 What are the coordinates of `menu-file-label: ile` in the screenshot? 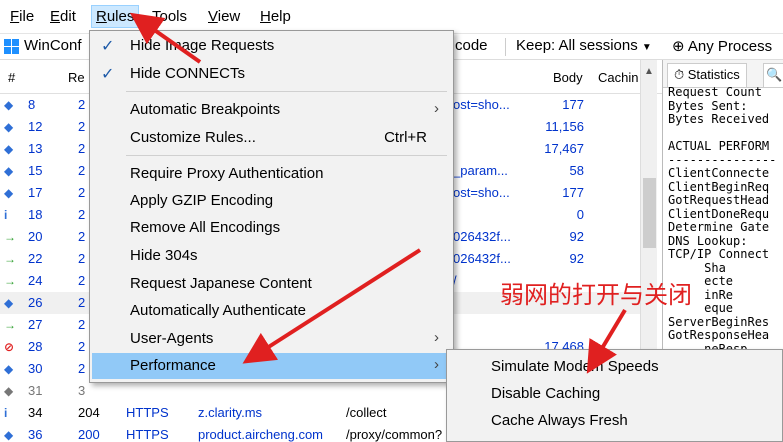 It's located at (27, 16).